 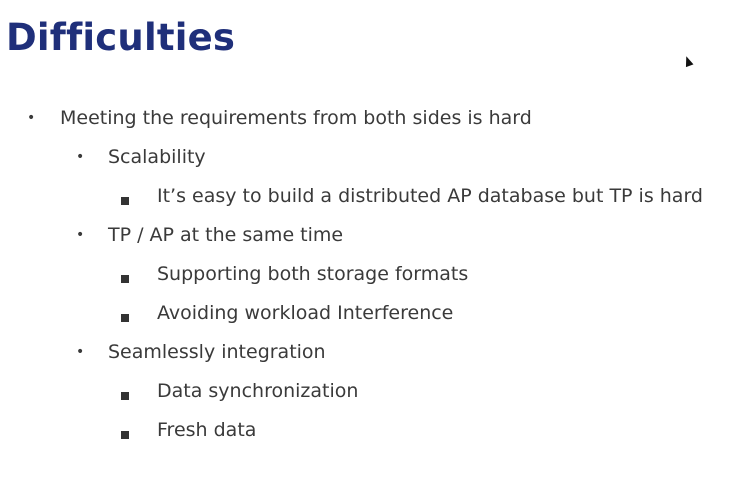 I want to click on slide-title: Difficulties, so click(x=121, y=37).